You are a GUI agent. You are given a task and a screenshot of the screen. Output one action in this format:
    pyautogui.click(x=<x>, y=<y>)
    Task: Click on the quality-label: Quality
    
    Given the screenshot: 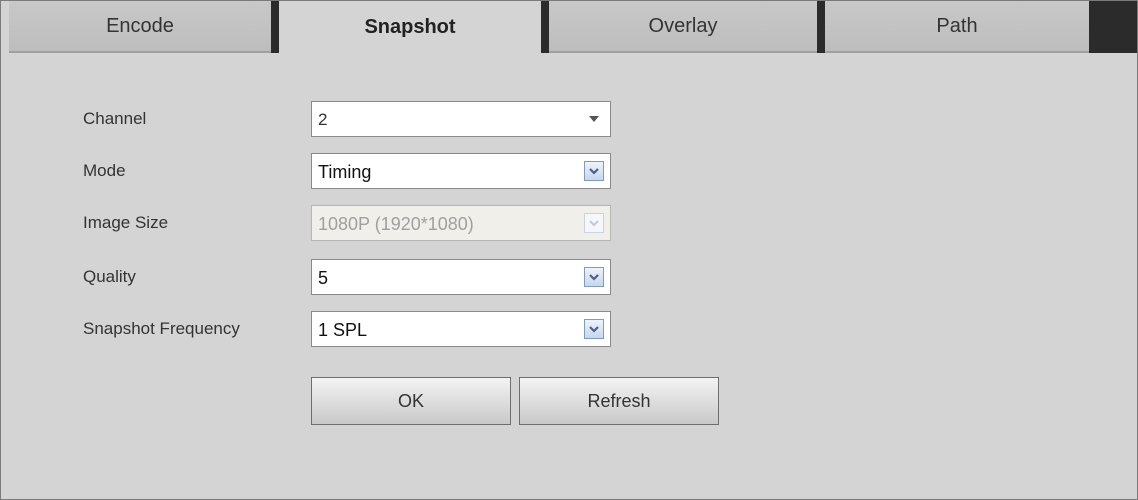 What is the action you would take?
    pyautogui.click(x=109, y=276)
    